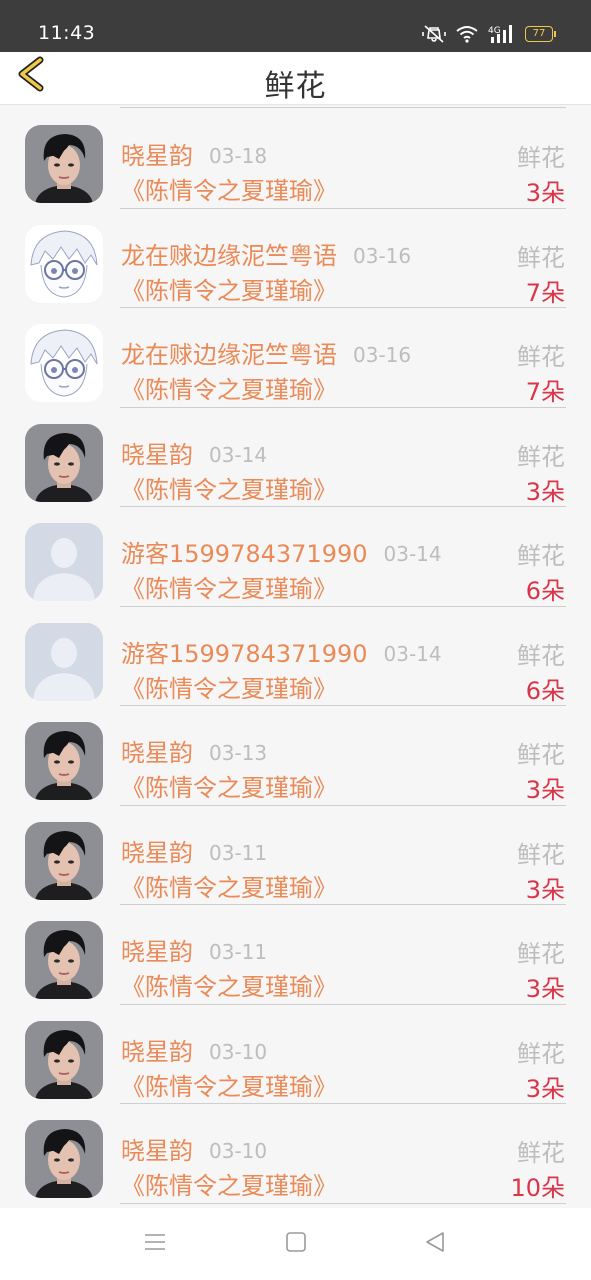 The width and height of the screenshot is (591, 1280). What do you see at coordinates (194, 153) in the screenshot?
I see `user-name-line: 晓星韵 03-18` at bounding box center [194, 153].